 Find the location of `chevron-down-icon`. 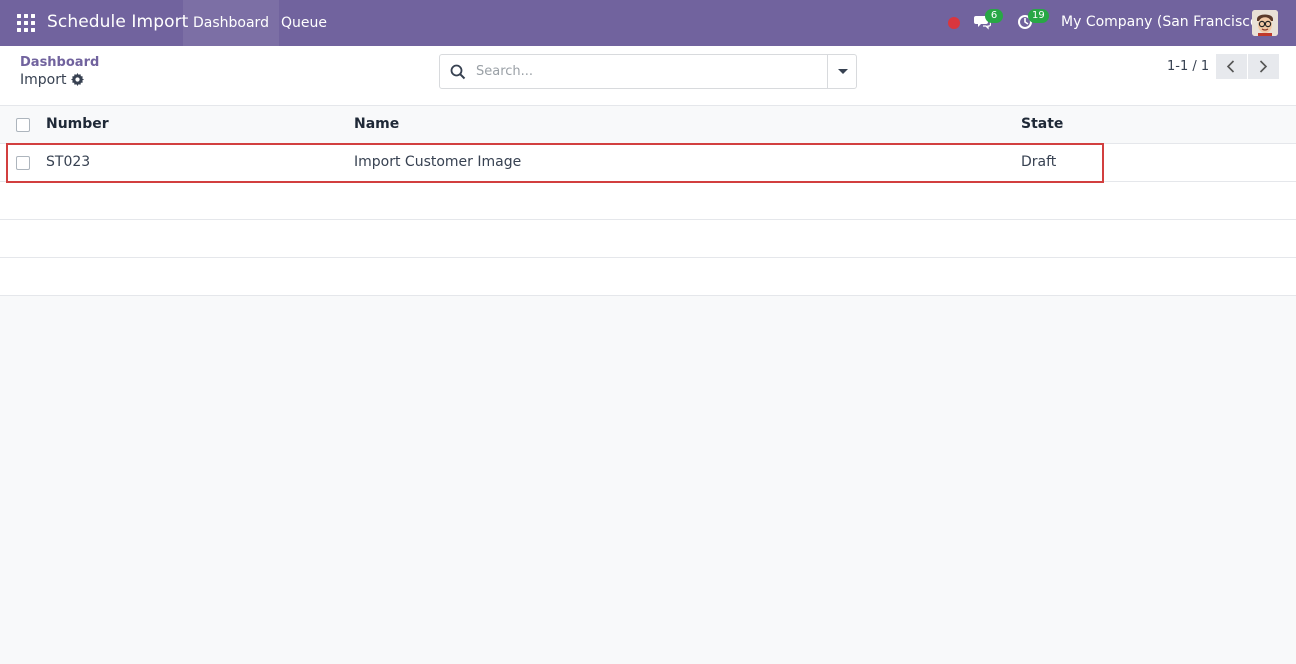

chevron-down-icon is located at coordinates (843, 71).